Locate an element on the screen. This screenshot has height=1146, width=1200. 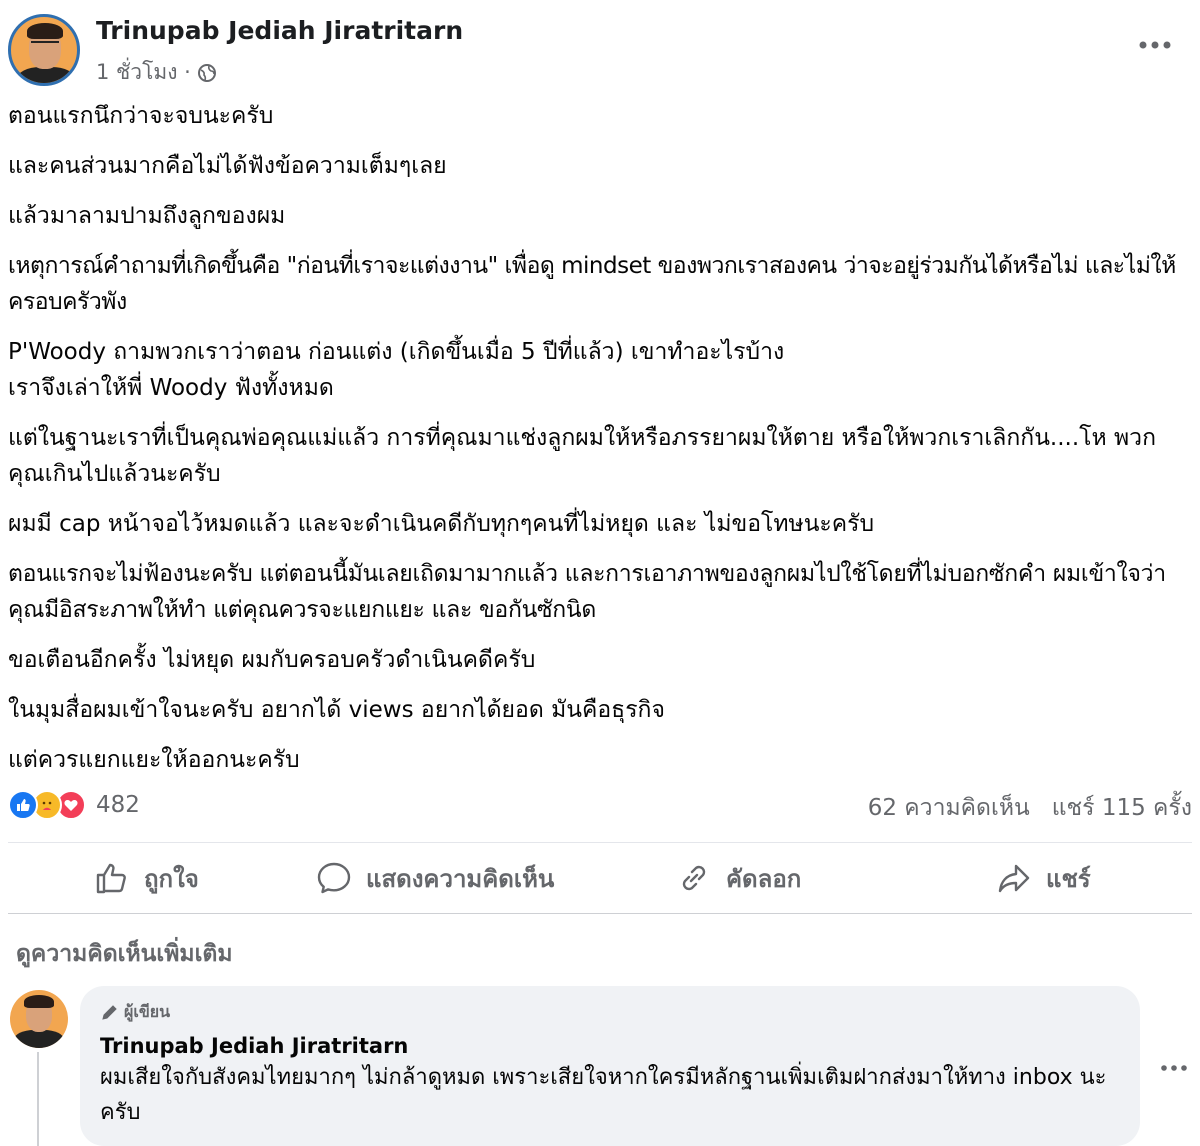
commenter-avatar is located at coordinates (39, 1019).